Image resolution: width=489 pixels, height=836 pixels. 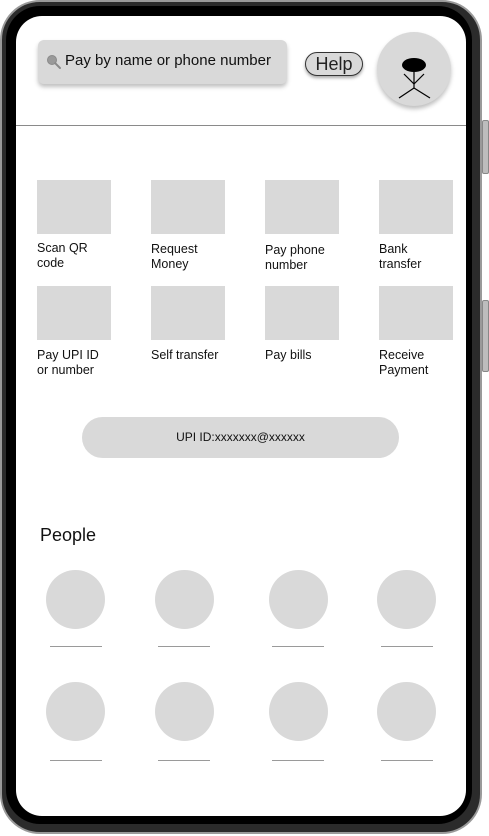 What do you see at coordinates (74, 207) in the screenshot?
I see `scan-qr-icon` at bounding box center [74, 207].